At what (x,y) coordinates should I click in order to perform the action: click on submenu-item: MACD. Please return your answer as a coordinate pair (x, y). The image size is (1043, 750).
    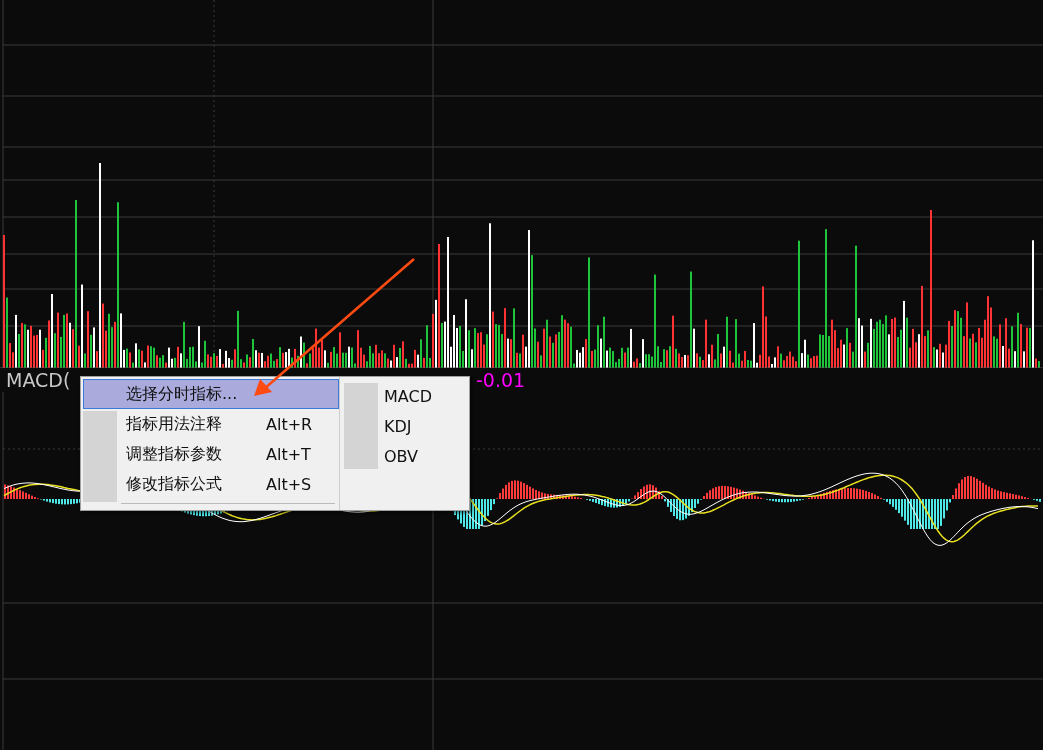
    Looking at the image, I should click on (404, 396).